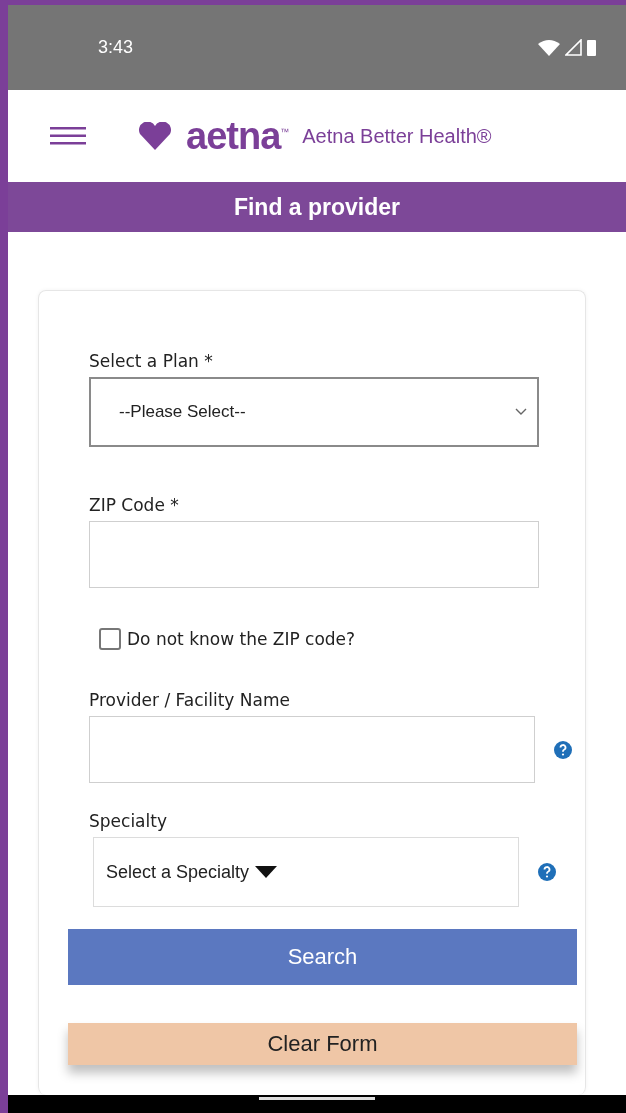 The image size is (626, 1113). What do you see at coordinates (116, 47) in the screenshot?
I see `status-time: 3:43` at bounding box center [116, 47].